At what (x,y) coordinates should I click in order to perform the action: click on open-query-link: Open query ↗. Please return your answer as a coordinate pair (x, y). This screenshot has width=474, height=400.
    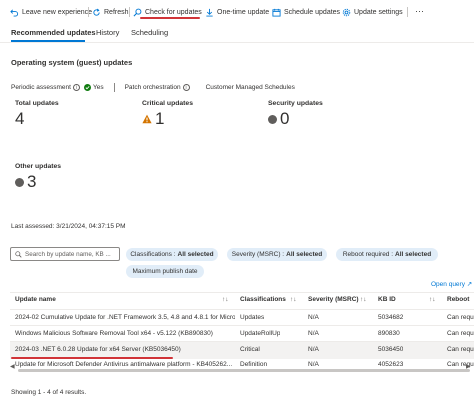
    Looking at the image, I should click on (451, 284).